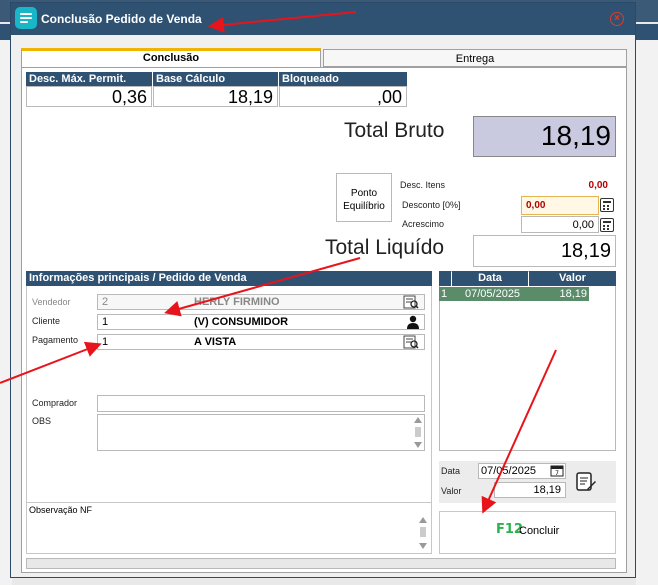 This screenshot has width=658, height=585. Describe the element at coordinates (490, 278) in the screenshot. I see `installments-header-data: Data` at that location.